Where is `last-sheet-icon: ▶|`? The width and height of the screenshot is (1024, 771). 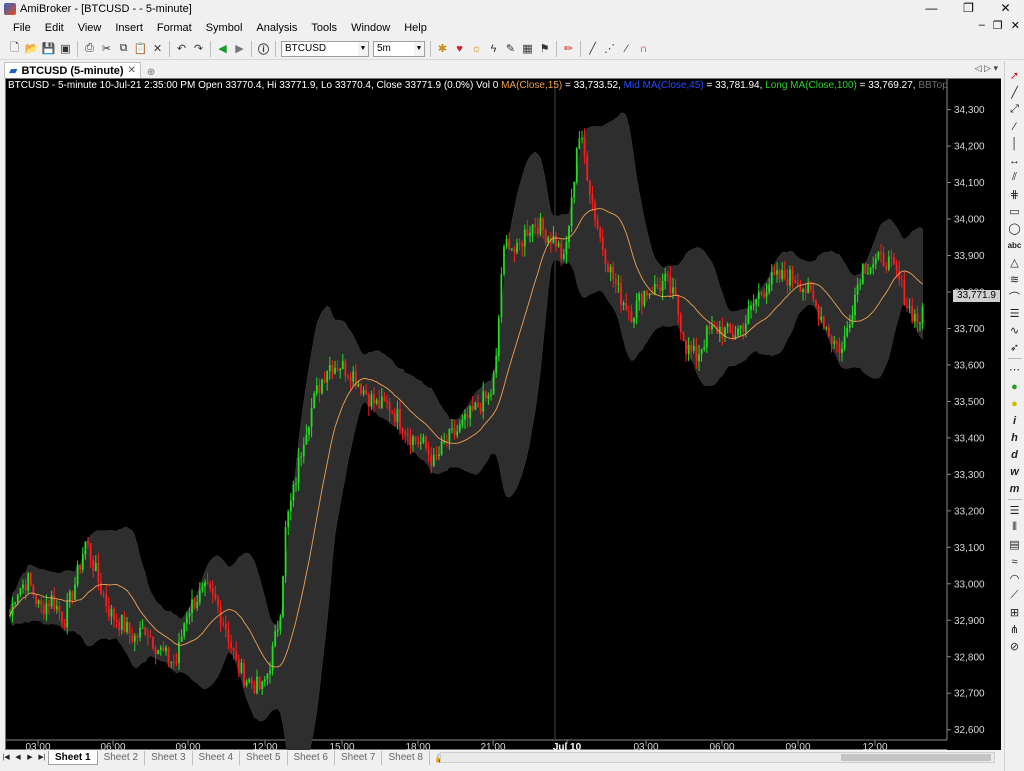
last-sheet-icon: ▶| is located at coordinates (42, 758).